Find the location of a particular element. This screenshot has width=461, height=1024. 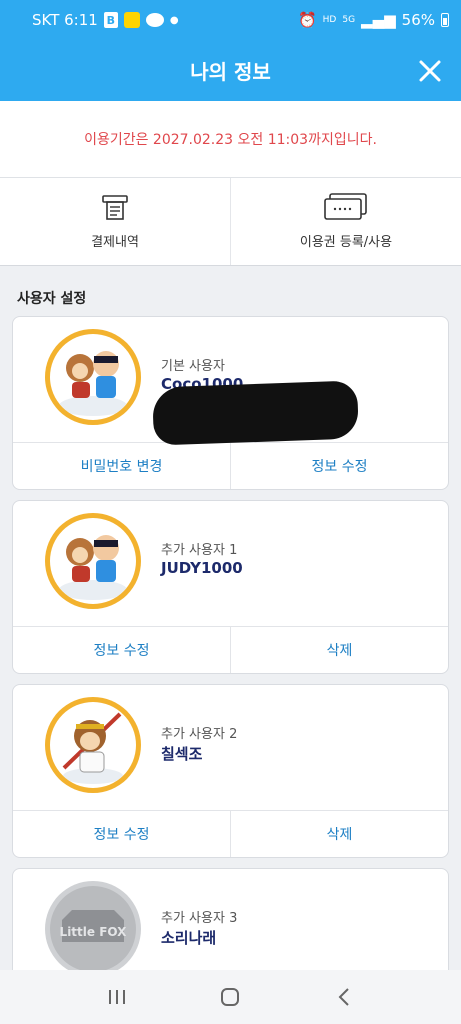

logo-text: Little FOX is located at coordinates (94, 932).